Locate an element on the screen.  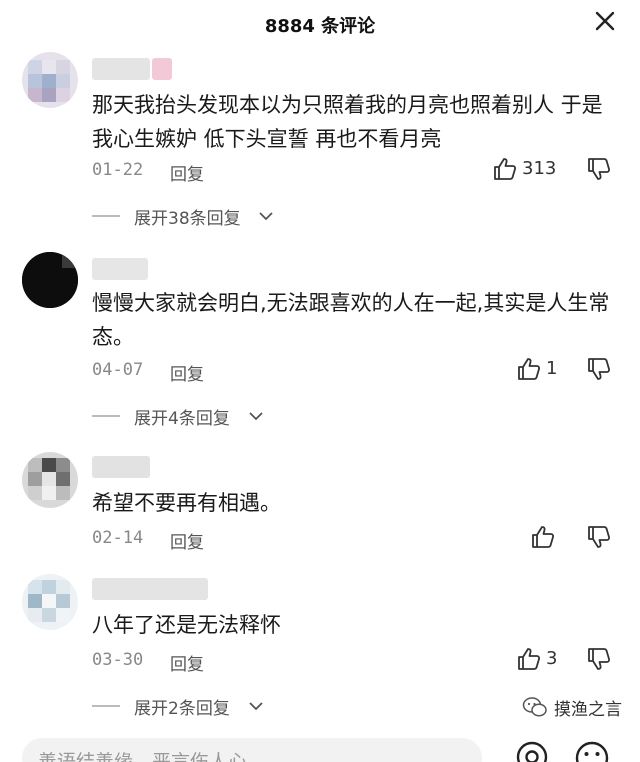
expand-replies-button: 展开4条回复 is located at coordinates (187, 416).